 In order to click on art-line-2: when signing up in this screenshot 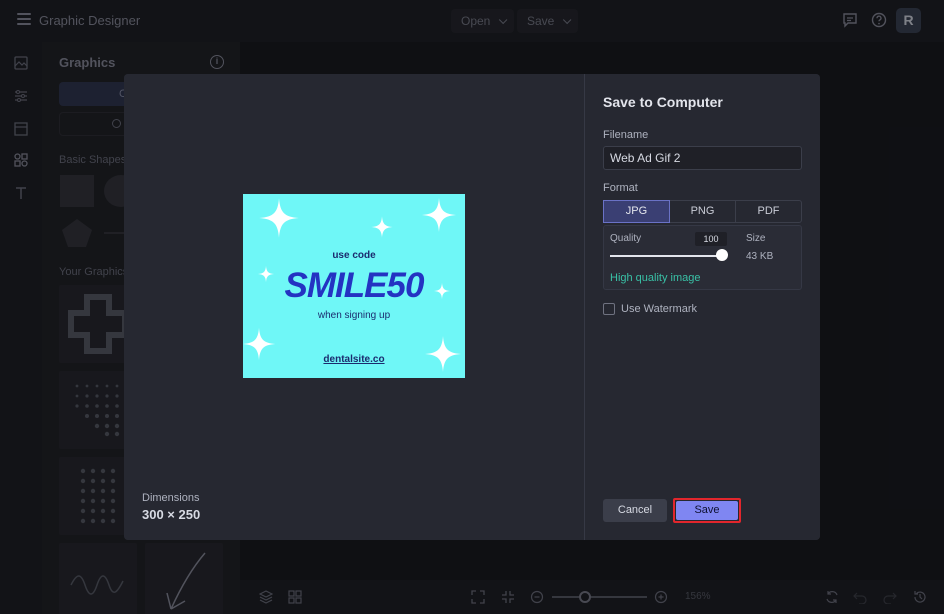, I will do `click(354, 315)`.